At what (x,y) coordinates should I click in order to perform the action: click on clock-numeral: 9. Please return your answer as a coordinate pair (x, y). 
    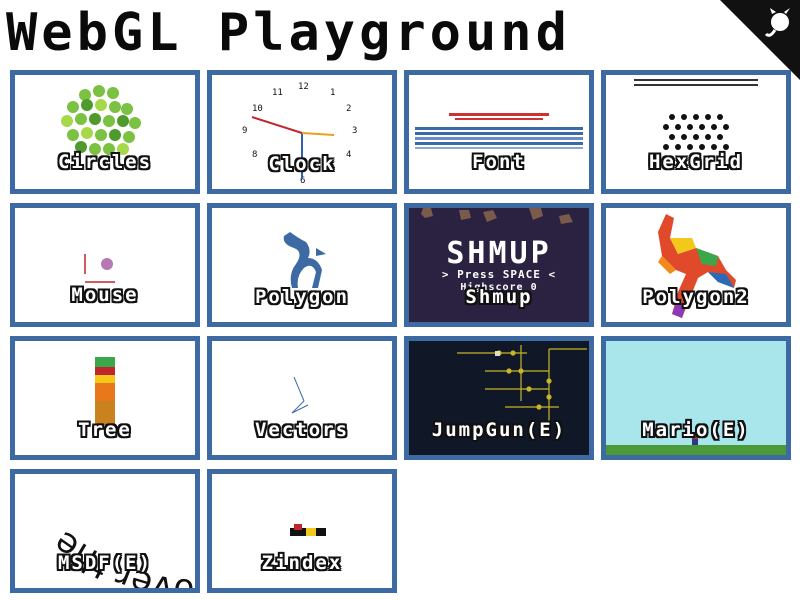
    Looking at the image, I should click on (244, 131).